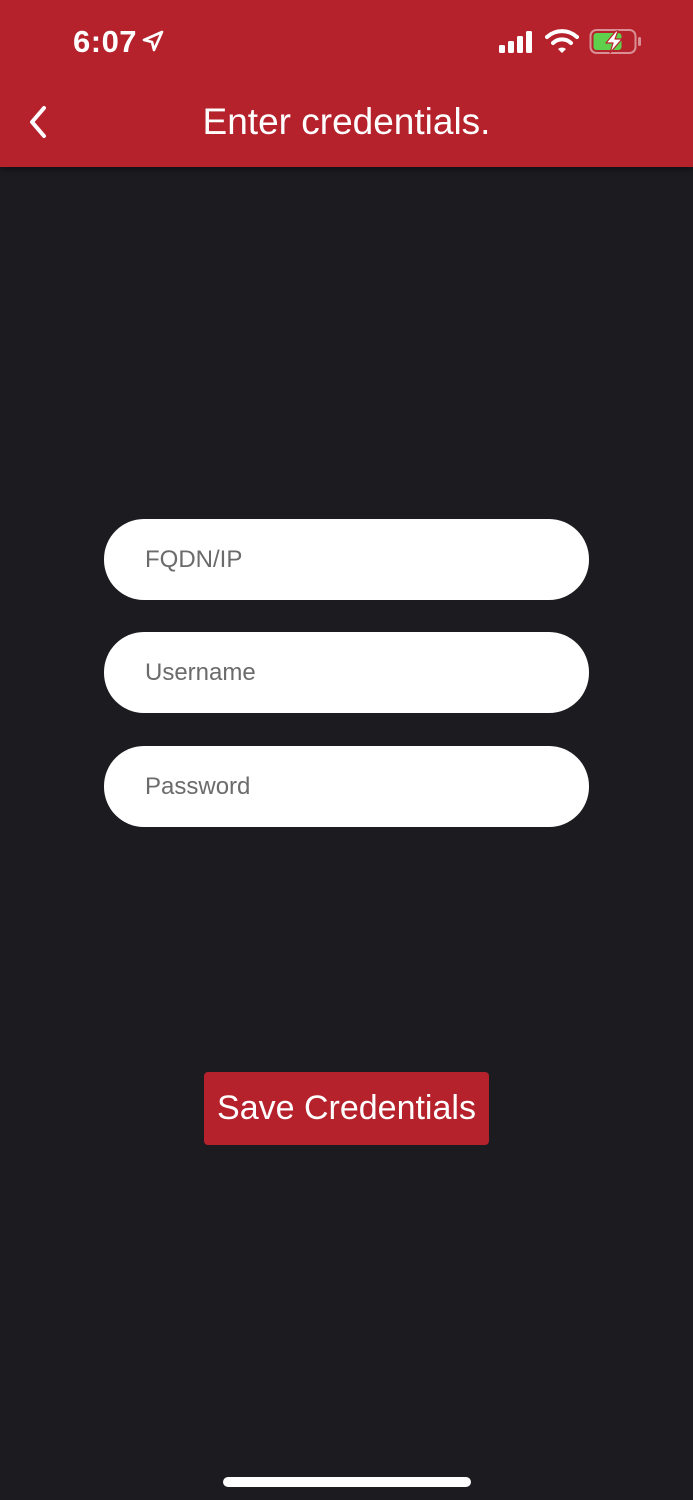  What do you see at coordinates (346, 786) in the screenshot?
I see `password-input` at bounding box center [346, 786].